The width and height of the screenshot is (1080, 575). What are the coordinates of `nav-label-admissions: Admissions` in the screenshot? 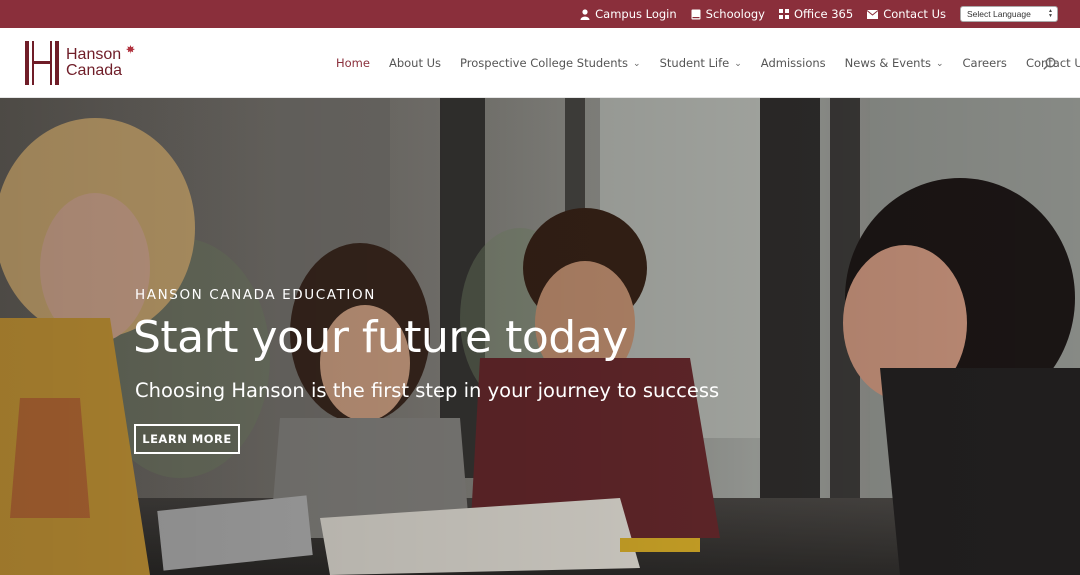 It's located at (793, 63).